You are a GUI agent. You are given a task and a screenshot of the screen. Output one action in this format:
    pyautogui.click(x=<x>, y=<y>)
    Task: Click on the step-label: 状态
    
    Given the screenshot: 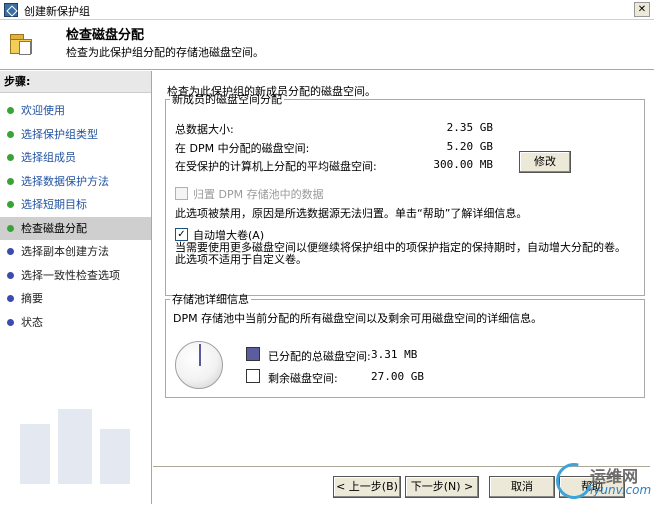 What is the action you would take?
    pyautogui.click(x=32, y=322)
    